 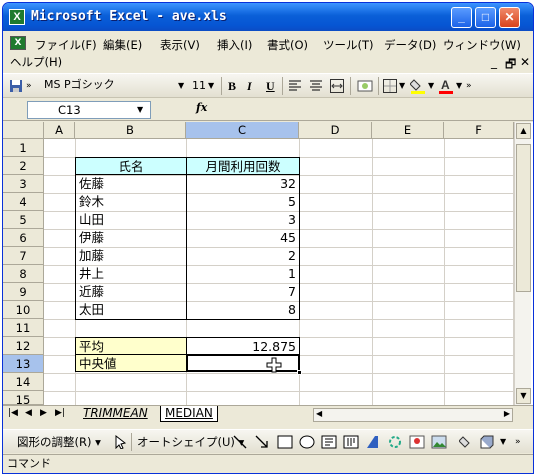 I want to click on shadow-3d-icon, so click(x=487, y=442).